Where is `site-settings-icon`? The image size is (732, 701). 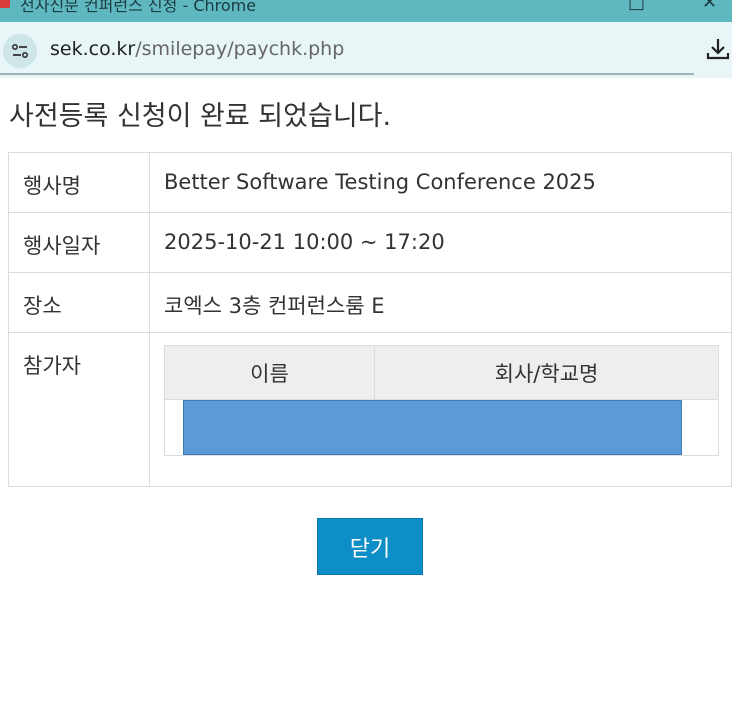
site-settings-icon is located at coordinates (20, 51).